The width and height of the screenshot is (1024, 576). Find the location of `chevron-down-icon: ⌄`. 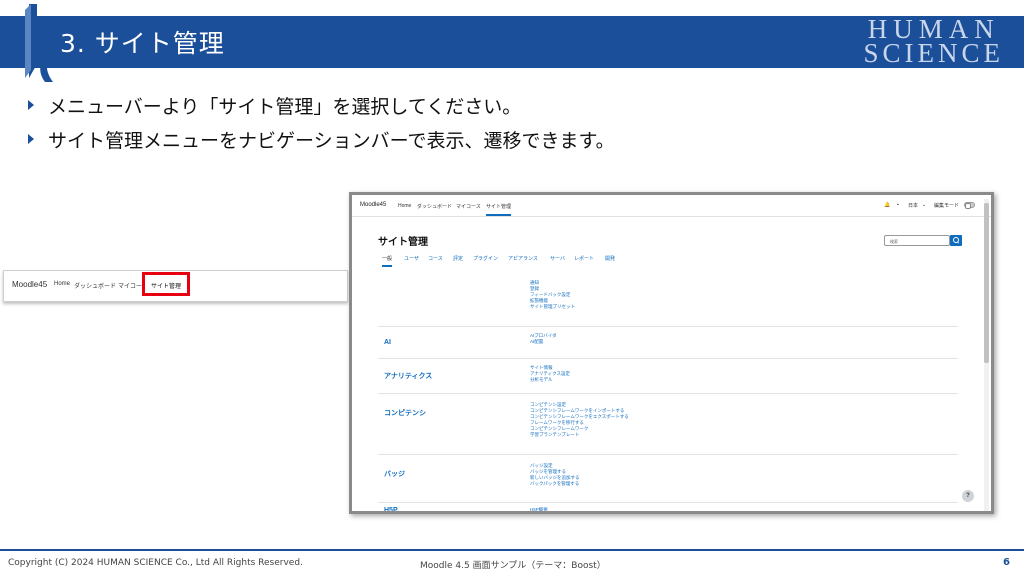

chevron-down-icon: ⌄ is located at coordinates (924, 205).